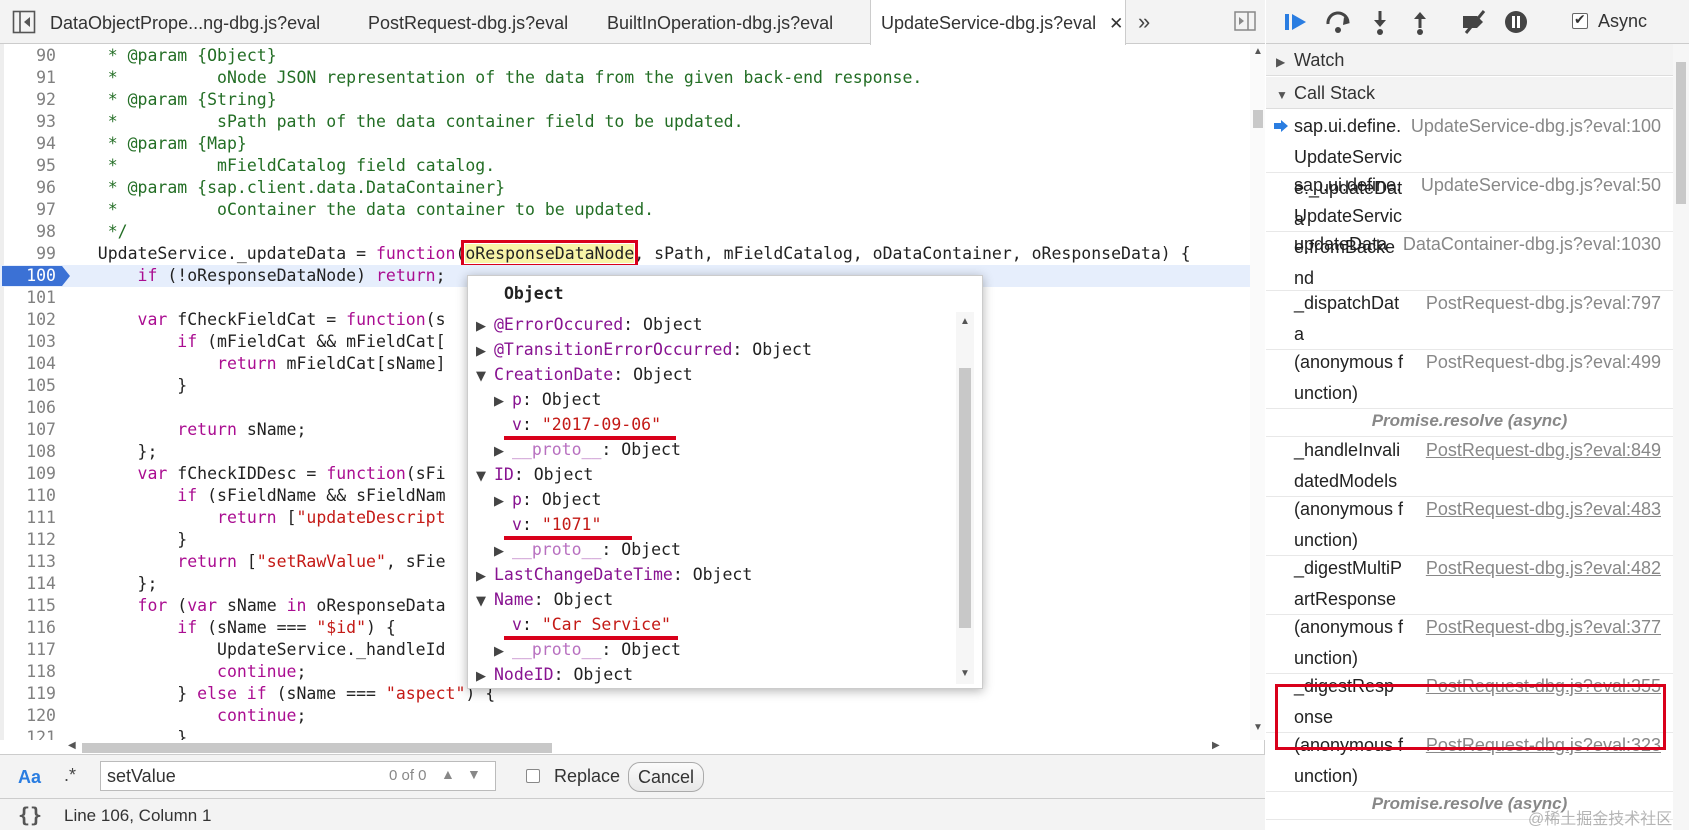  What do you see at coordinates (28, 100) in the screenshot?
I see `line-number: 92` at bounding box center [28, 100].